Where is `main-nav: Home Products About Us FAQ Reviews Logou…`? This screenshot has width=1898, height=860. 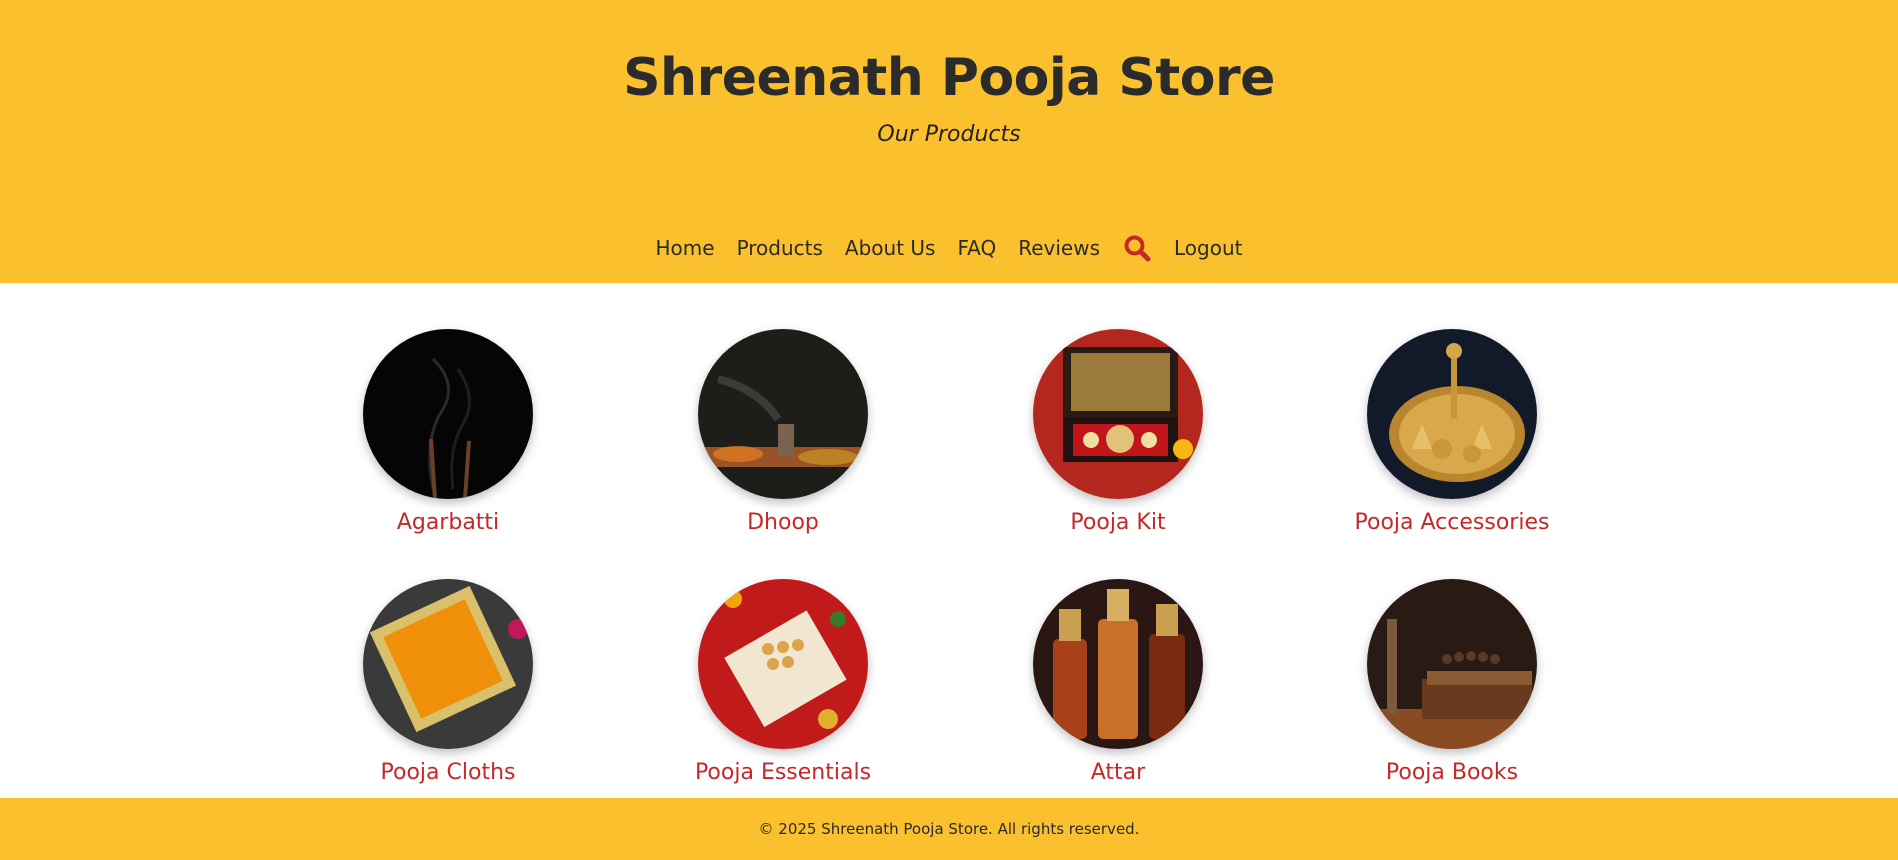
main-nav: Home Products About Us FAQ Reviews Logou… is located at coordinates (949, 248).